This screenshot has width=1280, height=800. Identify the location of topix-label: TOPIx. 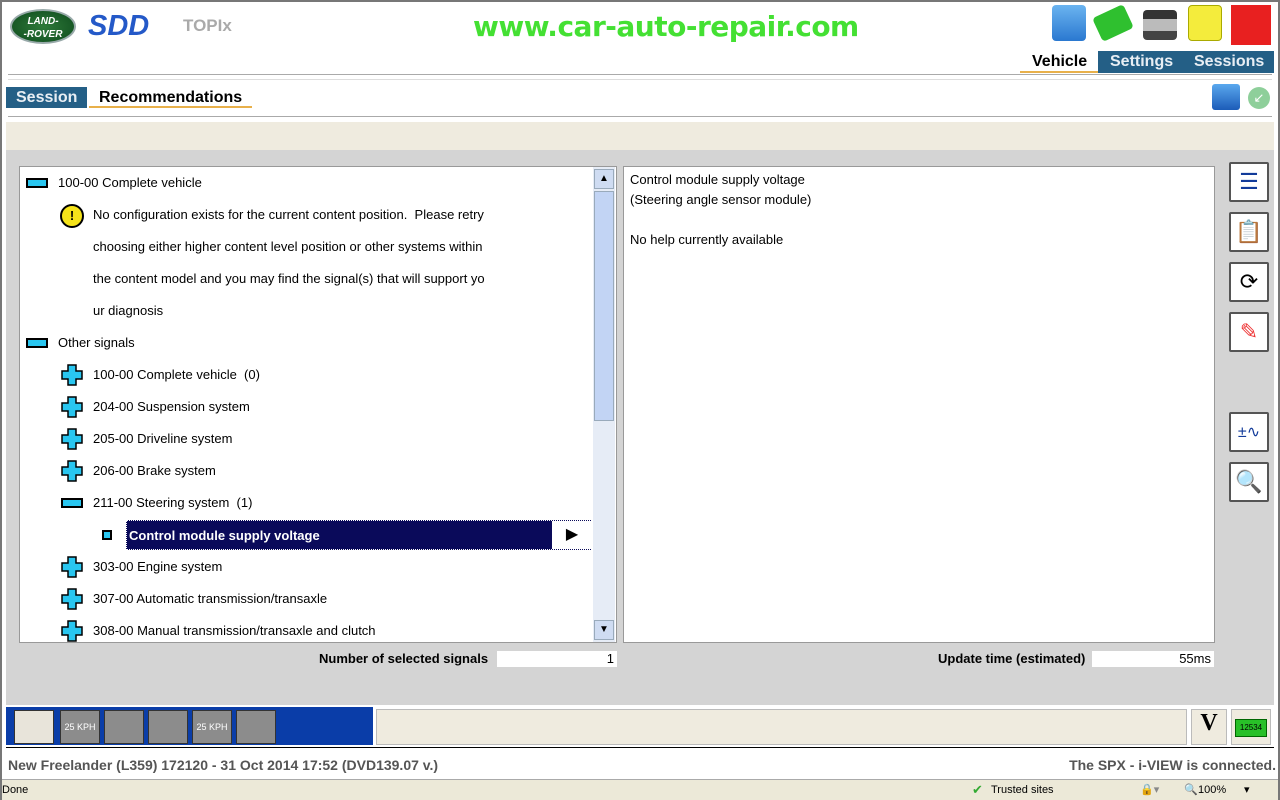
(207, 25).